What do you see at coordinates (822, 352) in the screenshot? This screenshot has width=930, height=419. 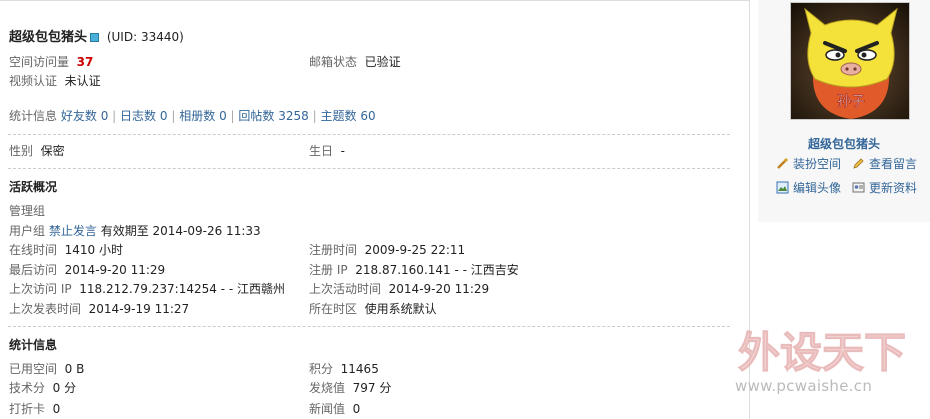 I see `svg-text: 外设天下` at bounding box center [822, 352].